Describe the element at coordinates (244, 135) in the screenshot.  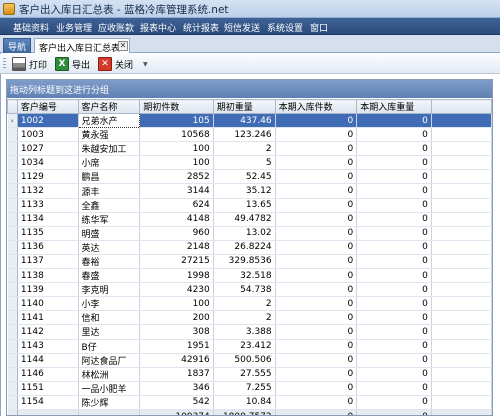
I see `cell-opening-weight: 123.246` at that location.